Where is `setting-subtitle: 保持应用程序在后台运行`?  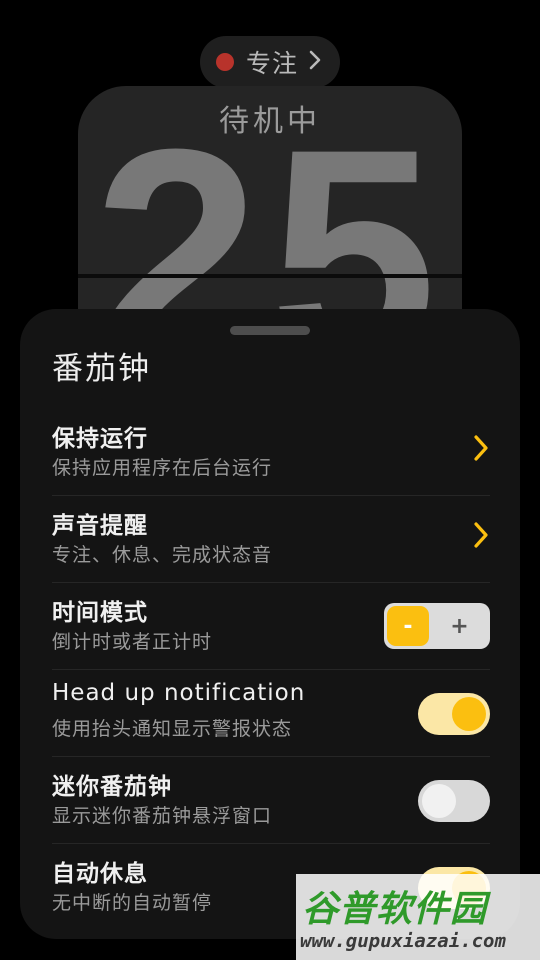
setting-subtitle: 保持应用程序在后台运行 is located at coordinates (162, 468).